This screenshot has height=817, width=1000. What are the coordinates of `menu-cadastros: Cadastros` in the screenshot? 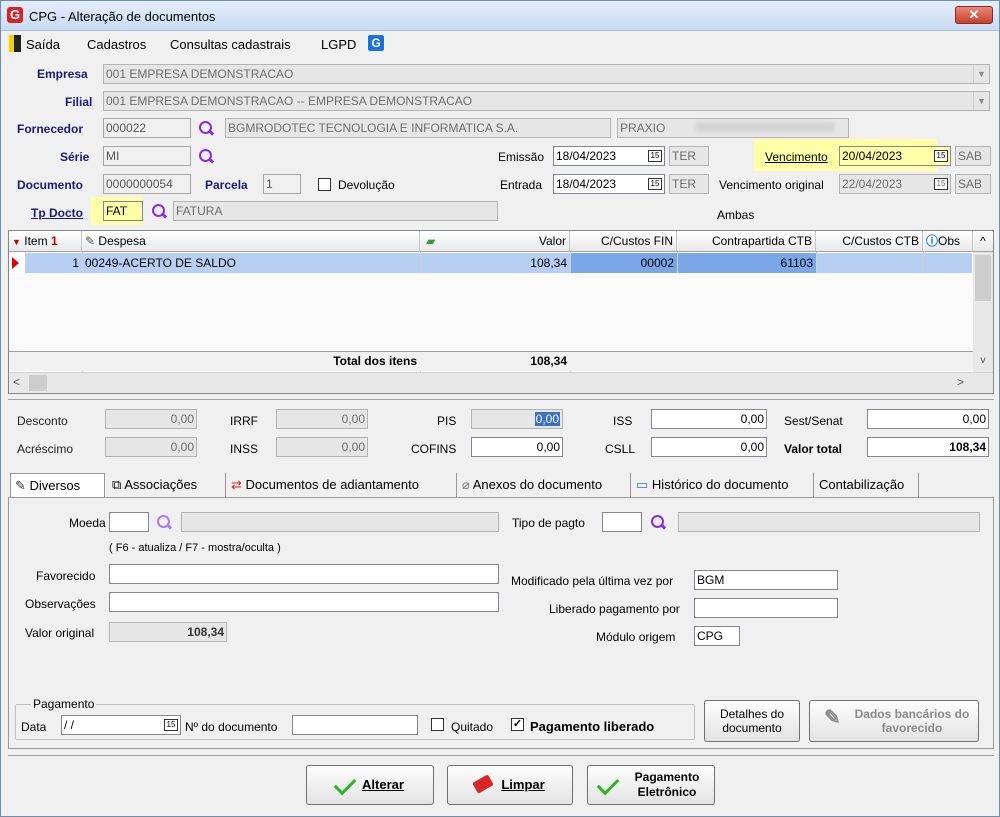 It's located at (116, 44).